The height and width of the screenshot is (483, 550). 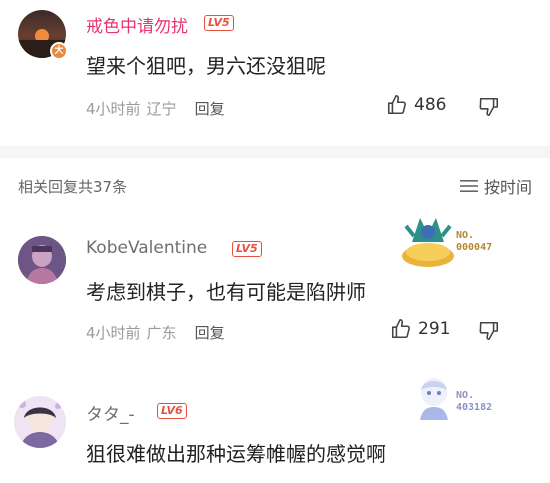 What do you see at coordinates (146, 248) in the screenshot?
I see `username: KobeValentine` at bounding box center [146, 248].